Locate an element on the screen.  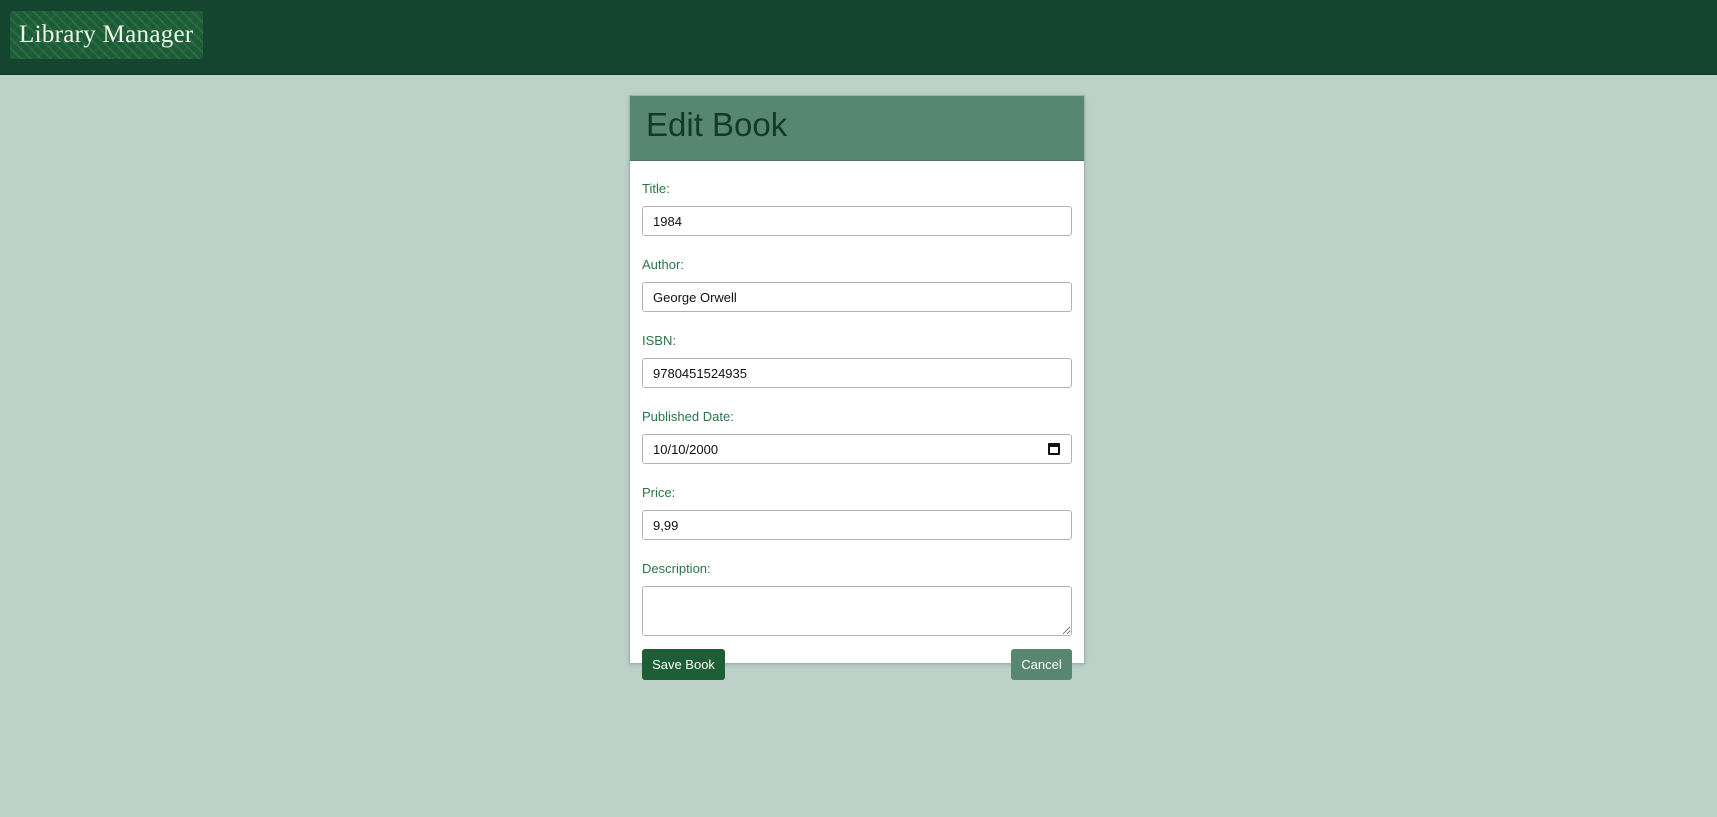
description-textarea is located at coordinates (857, 611).